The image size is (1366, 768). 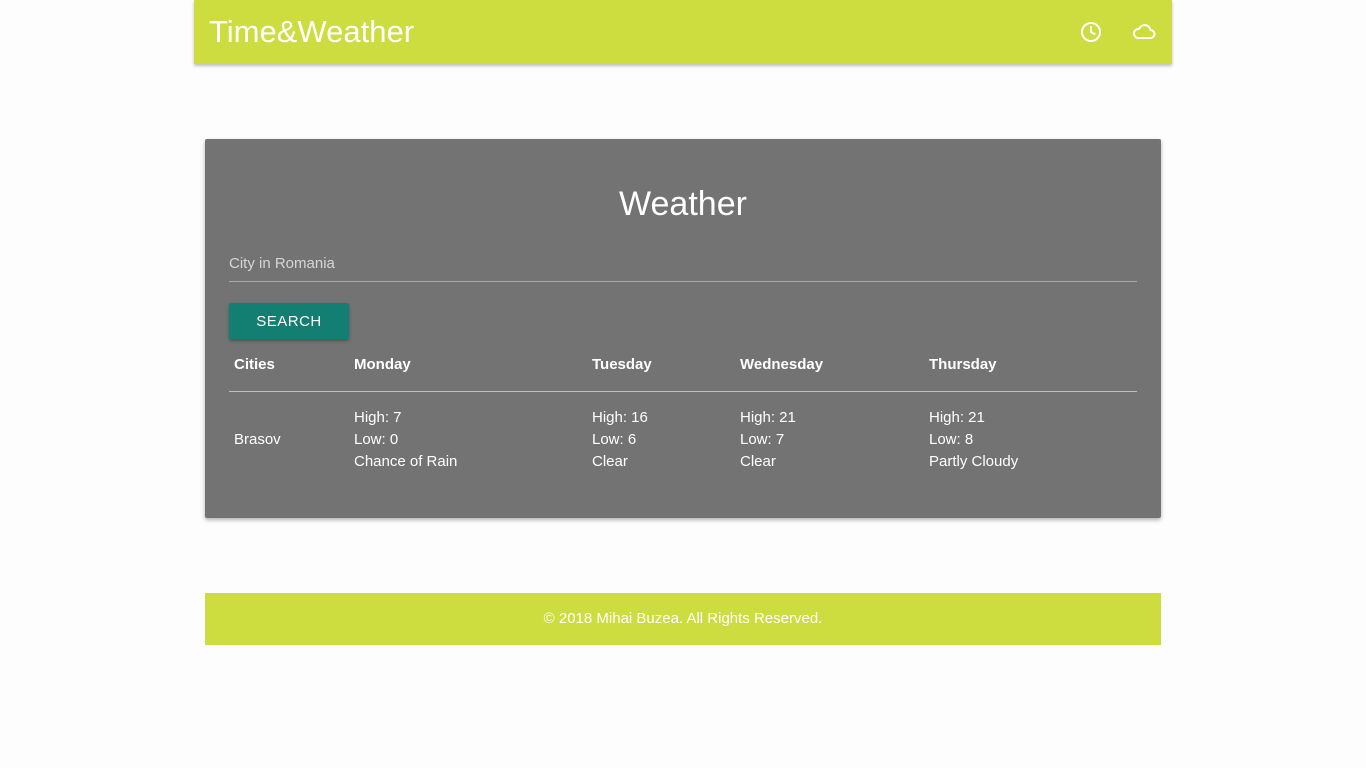 I want to click on copyright-text: © 2018 Mihai Buzea. All Rights Reserved., so click(x=683, y=618).